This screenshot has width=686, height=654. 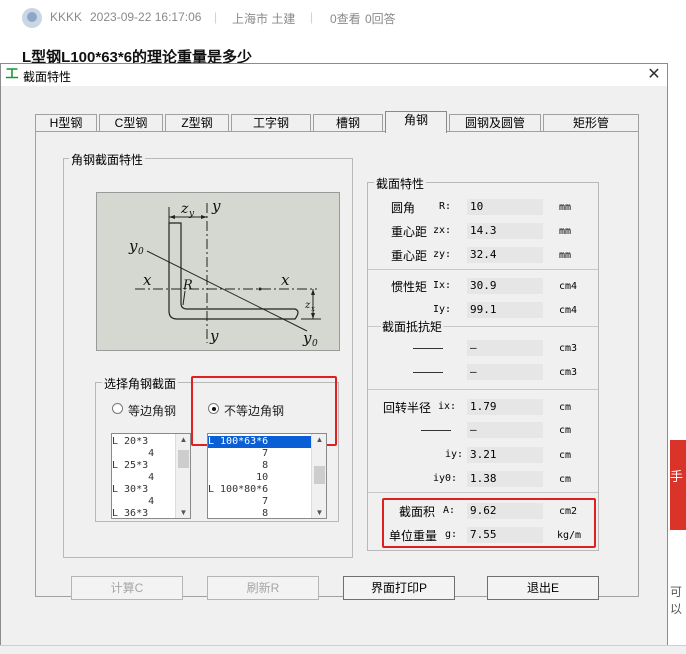 What do you see at coordinates (66, 123) in the screenshot?
I see `tab-h-steel: H型钢` at bounding box center [66, 123].